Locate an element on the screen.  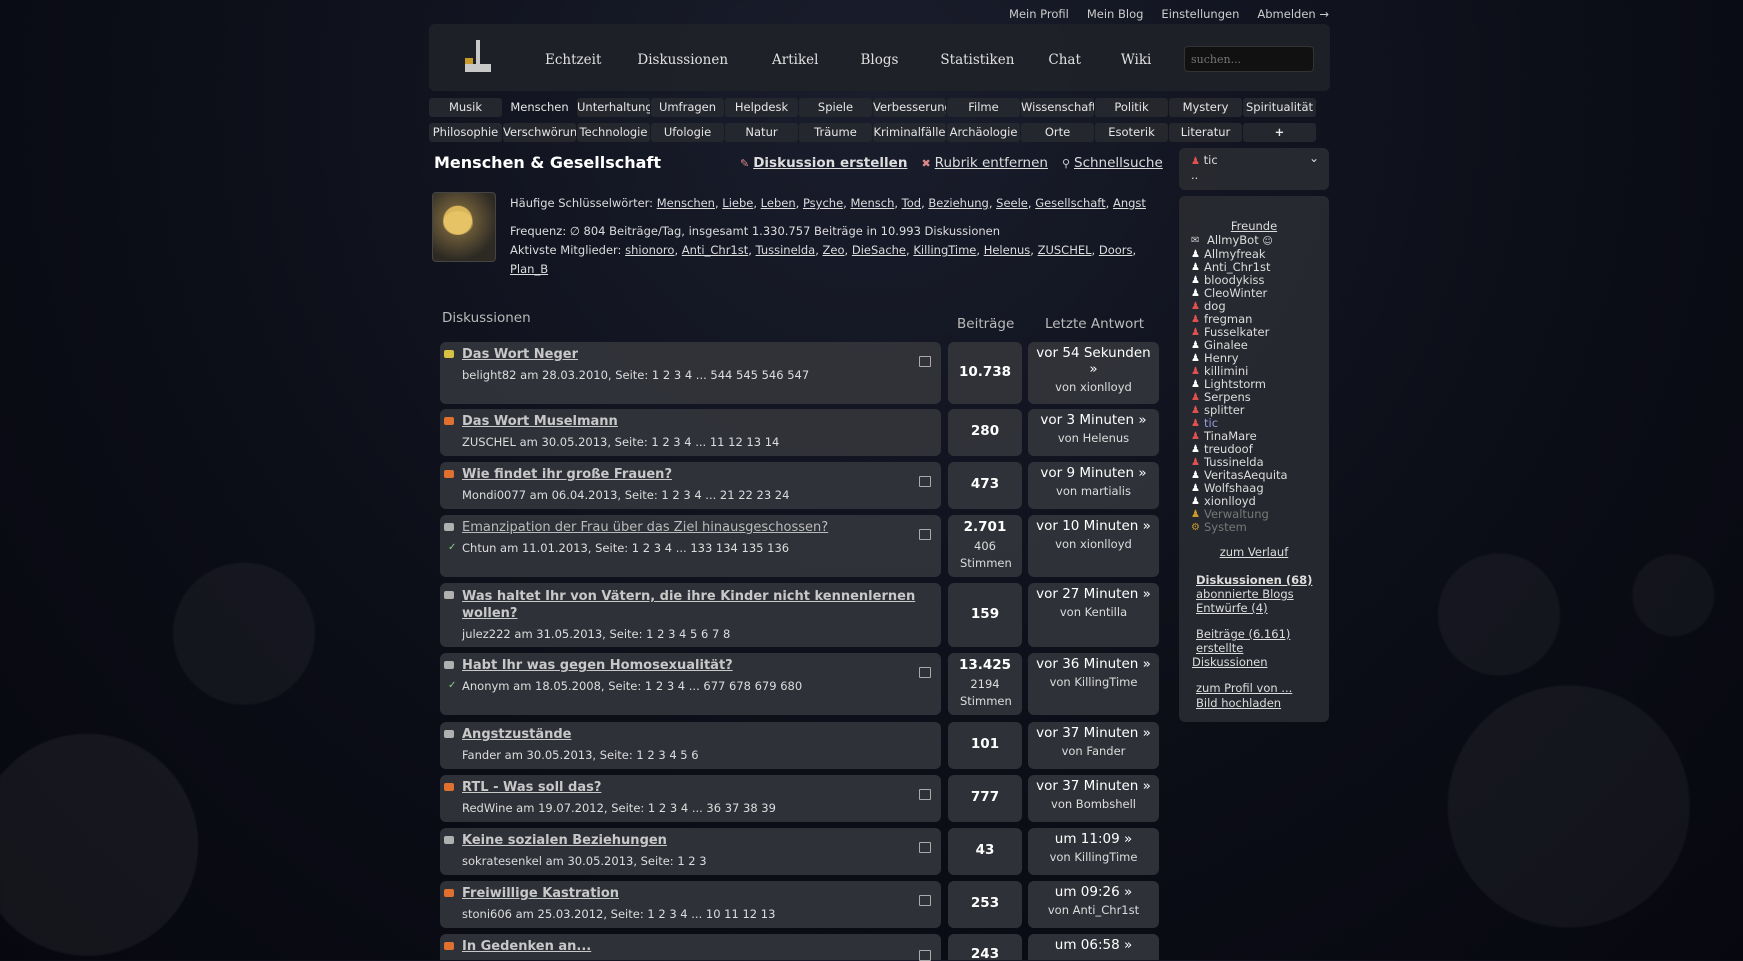
thread-title: Angstzustände is located at coordinates (517, 734).